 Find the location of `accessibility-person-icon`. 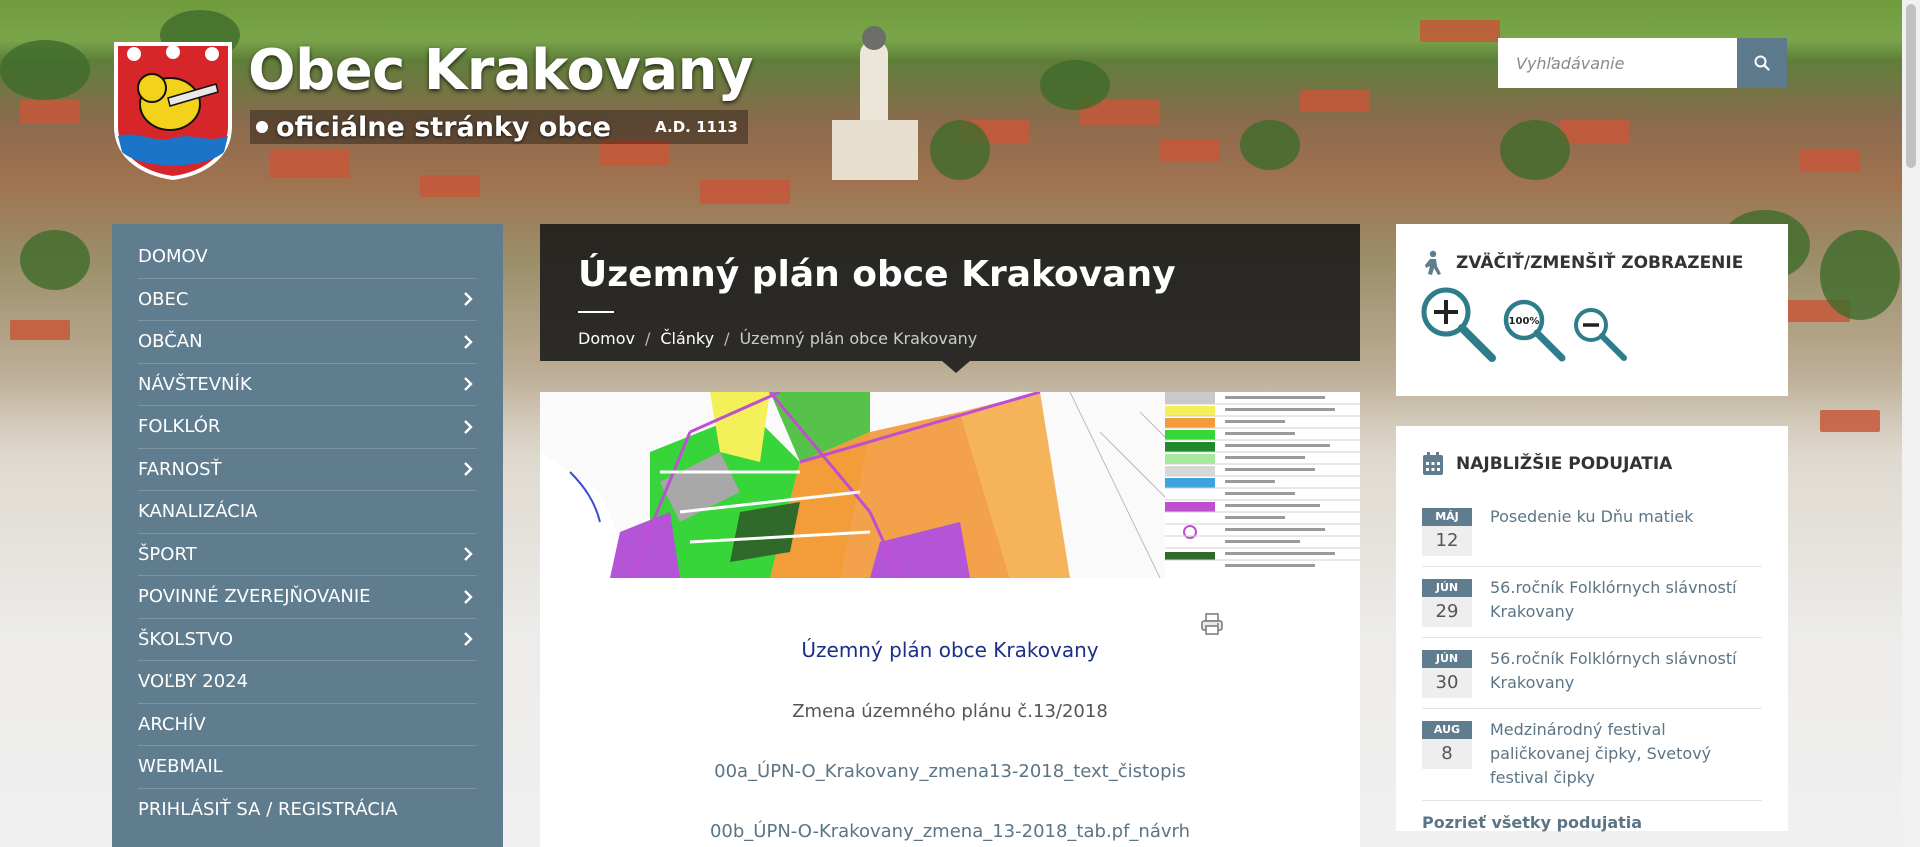

accessibility-person-icon is located at coordinates (1433, 262).